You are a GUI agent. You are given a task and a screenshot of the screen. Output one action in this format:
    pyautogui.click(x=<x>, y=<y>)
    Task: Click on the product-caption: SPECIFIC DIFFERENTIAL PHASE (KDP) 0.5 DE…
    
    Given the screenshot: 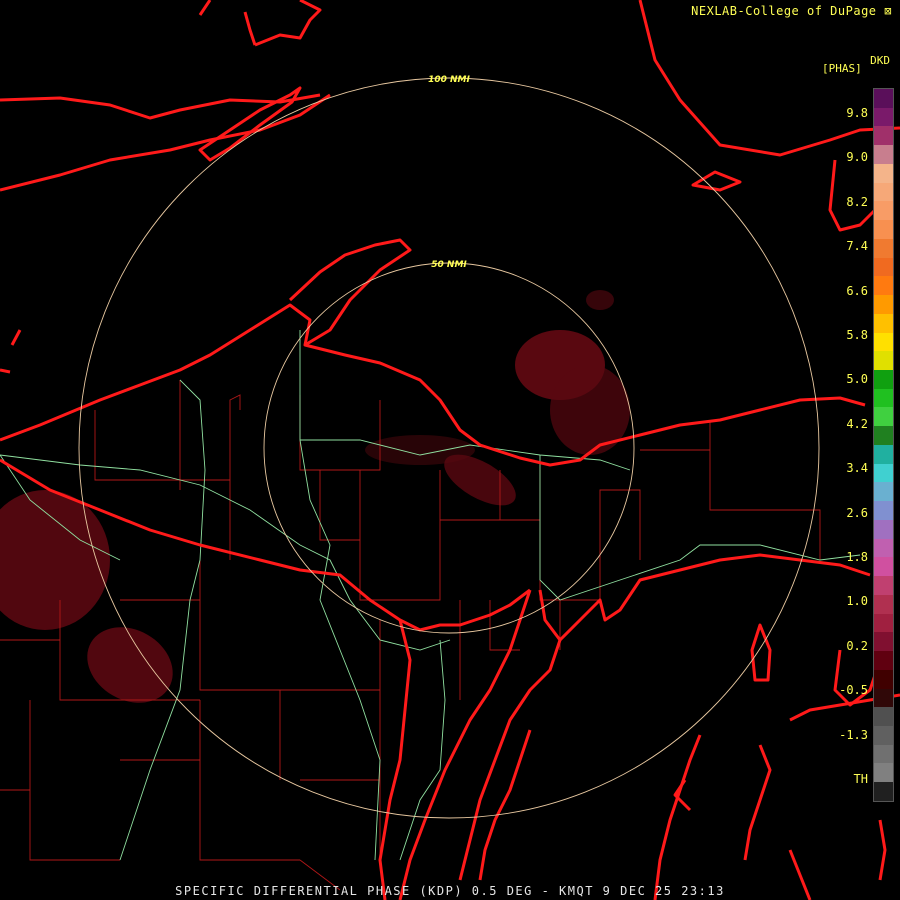 What is the action you would take?
    pyautogui.click(x=450, y=891)
    